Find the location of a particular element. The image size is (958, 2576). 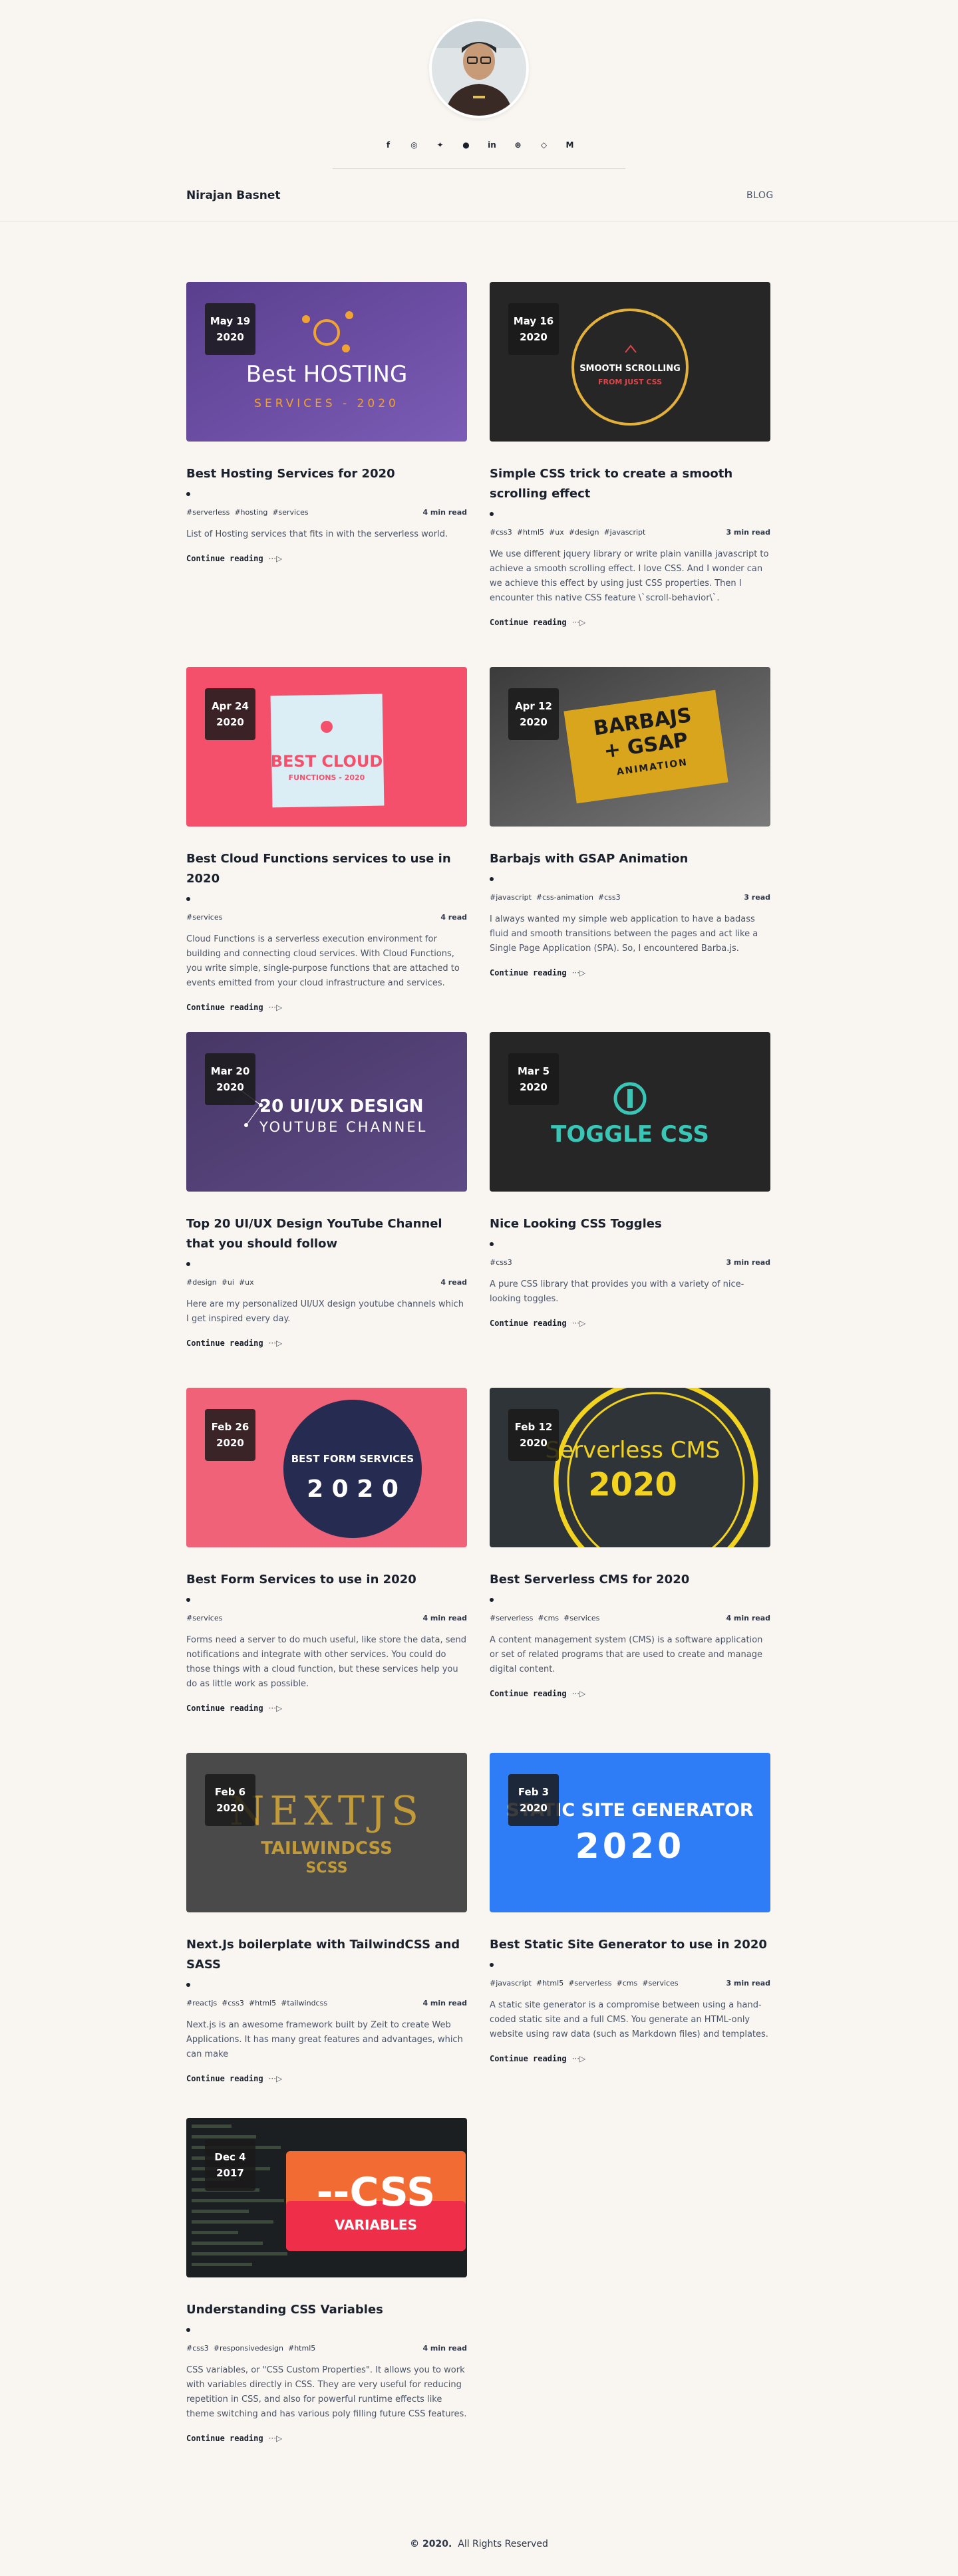

post-tag: #hosting is located at coordinates (250, 512).